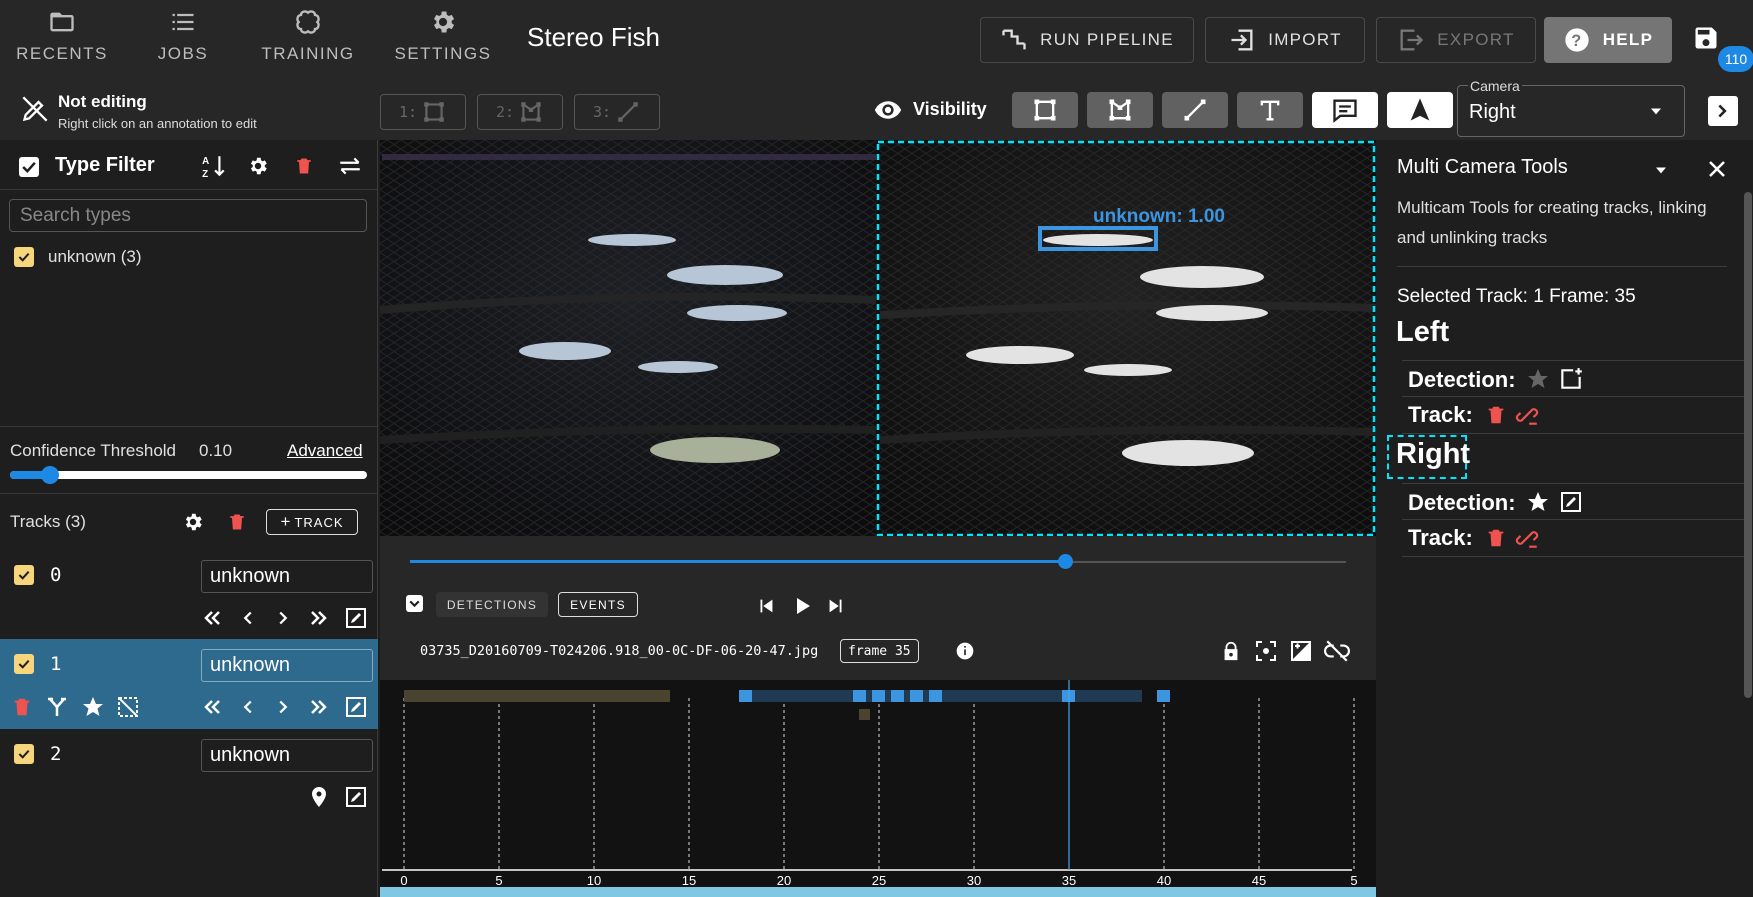 The image size is (1753, 897). What do you see at coordinates (22, 707) in the screenshot?
I see `delete-track-button` at bounding box center [22, 707].